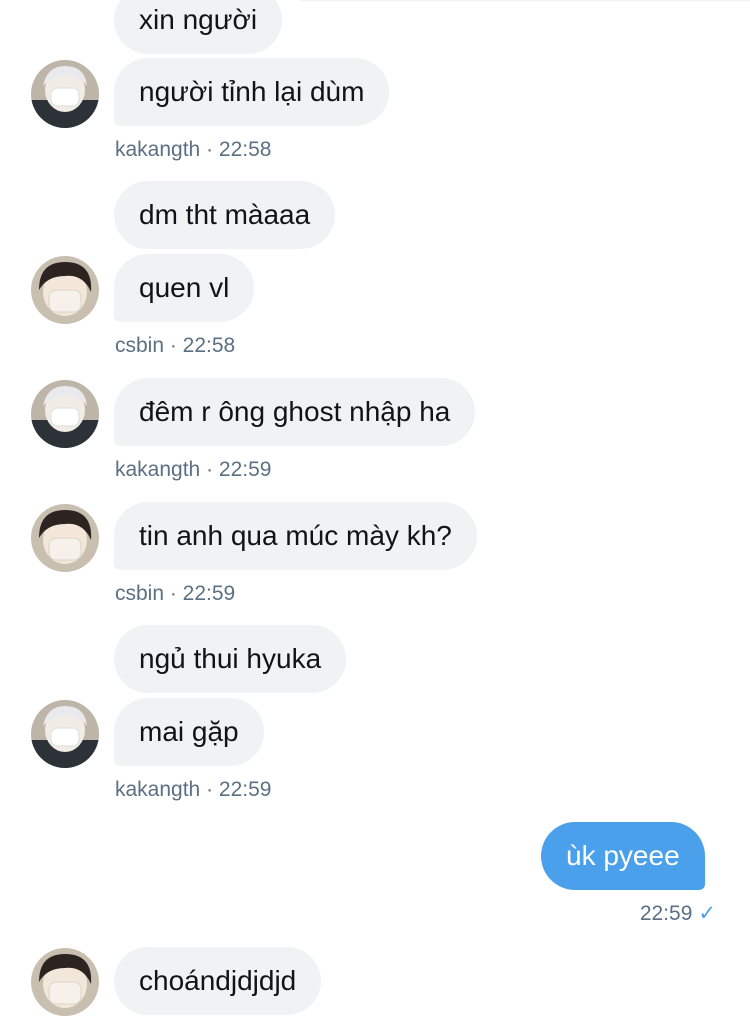  I want to click on my-message-meta: 22:59 ✓, so click(678, 914).